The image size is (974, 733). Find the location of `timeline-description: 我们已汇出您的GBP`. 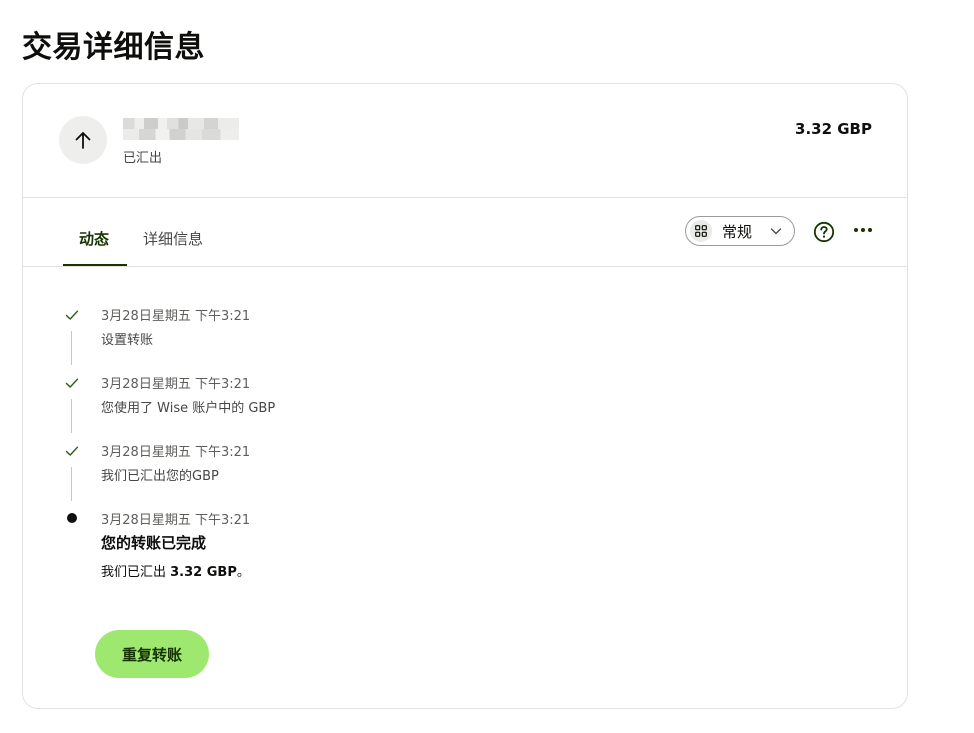

timeline-description: 我们已汇出您的GBP is located at coordinates (160, 476).